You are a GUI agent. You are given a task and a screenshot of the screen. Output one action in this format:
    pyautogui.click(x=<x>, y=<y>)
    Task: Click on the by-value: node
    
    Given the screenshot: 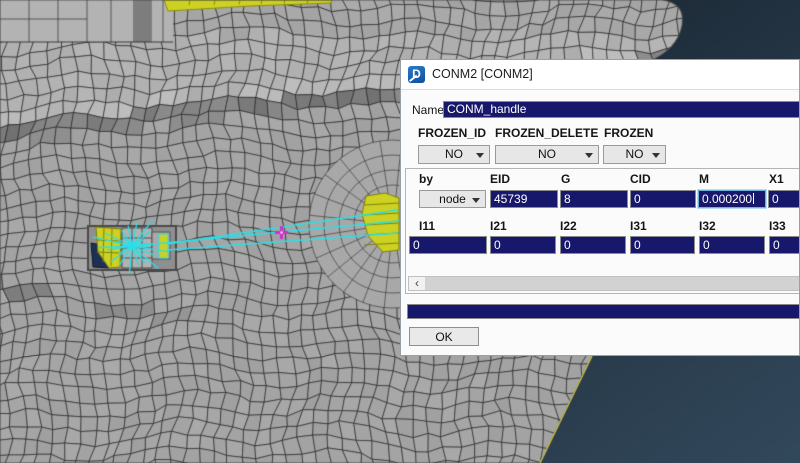 What is the action you would take?
    pyautogui.click(x=452, y=199)
    